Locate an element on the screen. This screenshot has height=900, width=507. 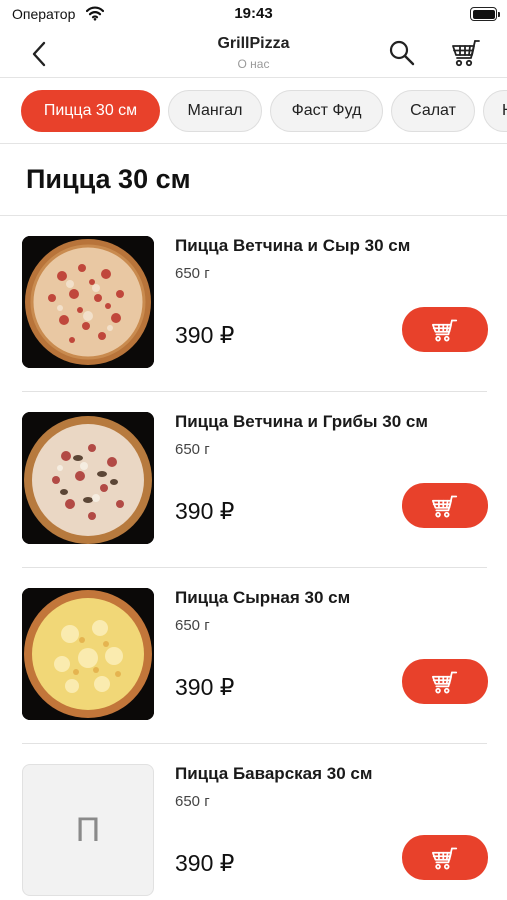
placeholder-letter: П is located at coordinates (88, 829).